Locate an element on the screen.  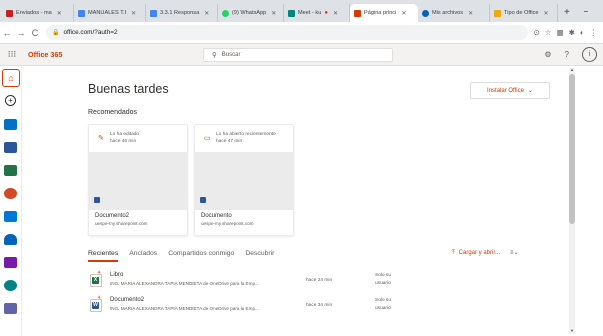
powerpoint-icon is located at coordinates (10, 193).